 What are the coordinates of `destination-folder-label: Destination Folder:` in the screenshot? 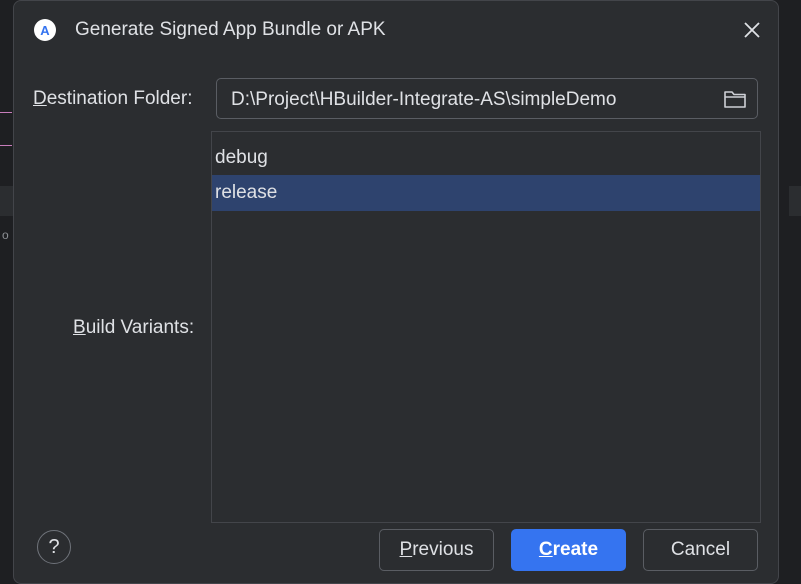 It's located at (112, 99).